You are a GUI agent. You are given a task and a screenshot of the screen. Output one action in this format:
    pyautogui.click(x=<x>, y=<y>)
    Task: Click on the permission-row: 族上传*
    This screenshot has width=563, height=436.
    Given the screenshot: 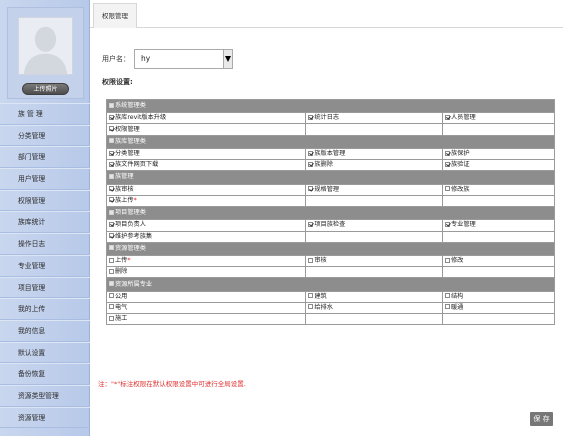 What is the action you would take?
    pyautogui.click(x=330, y=201)
    